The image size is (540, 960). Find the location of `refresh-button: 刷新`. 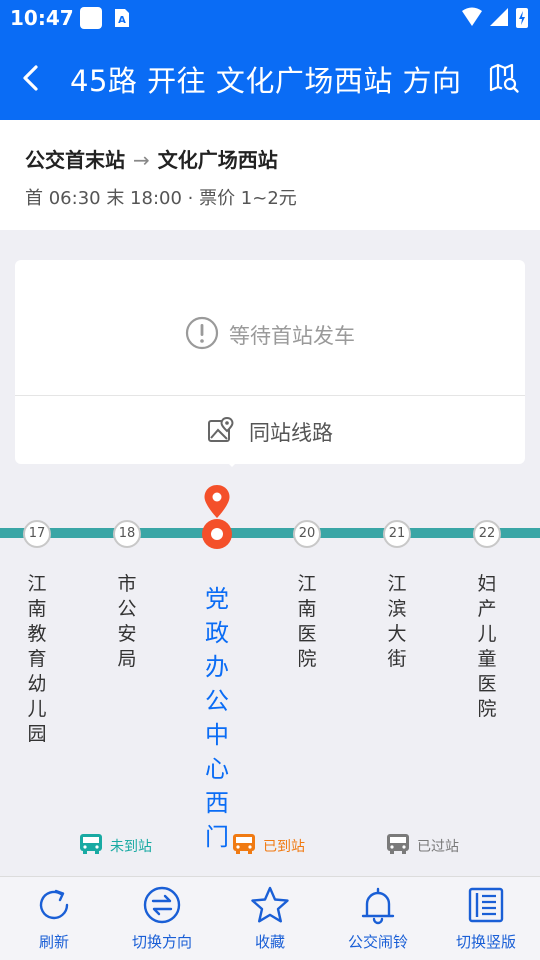

refresh-button: 刷新 is located at coordinates (54, 918).